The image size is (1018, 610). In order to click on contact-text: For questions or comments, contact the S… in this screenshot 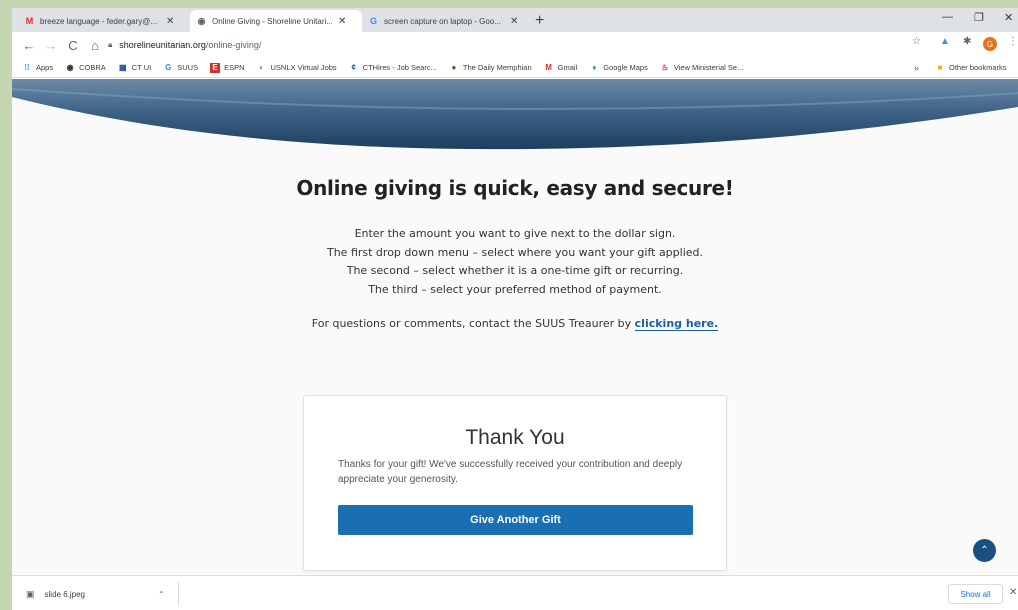, I will do `click(471, 323)`.